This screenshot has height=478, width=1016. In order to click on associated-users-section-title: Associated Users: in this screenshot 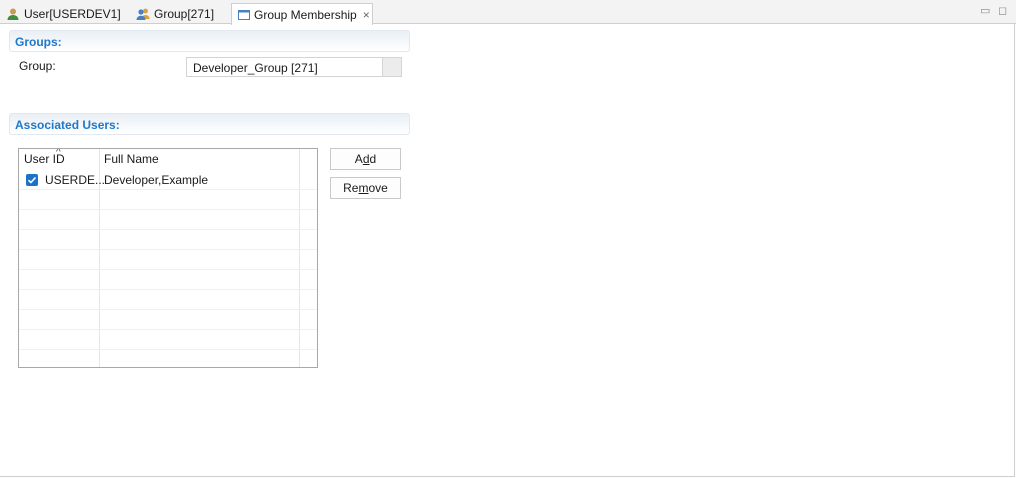, I will do `click(67, 125)`.